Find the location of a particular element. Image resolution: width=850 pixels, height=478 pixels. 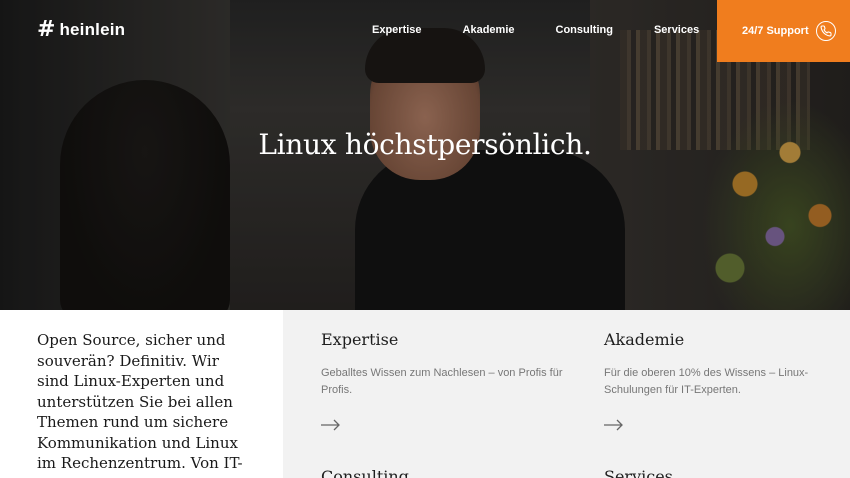

nav-item-services: Services is located at coordinates (676, 30).